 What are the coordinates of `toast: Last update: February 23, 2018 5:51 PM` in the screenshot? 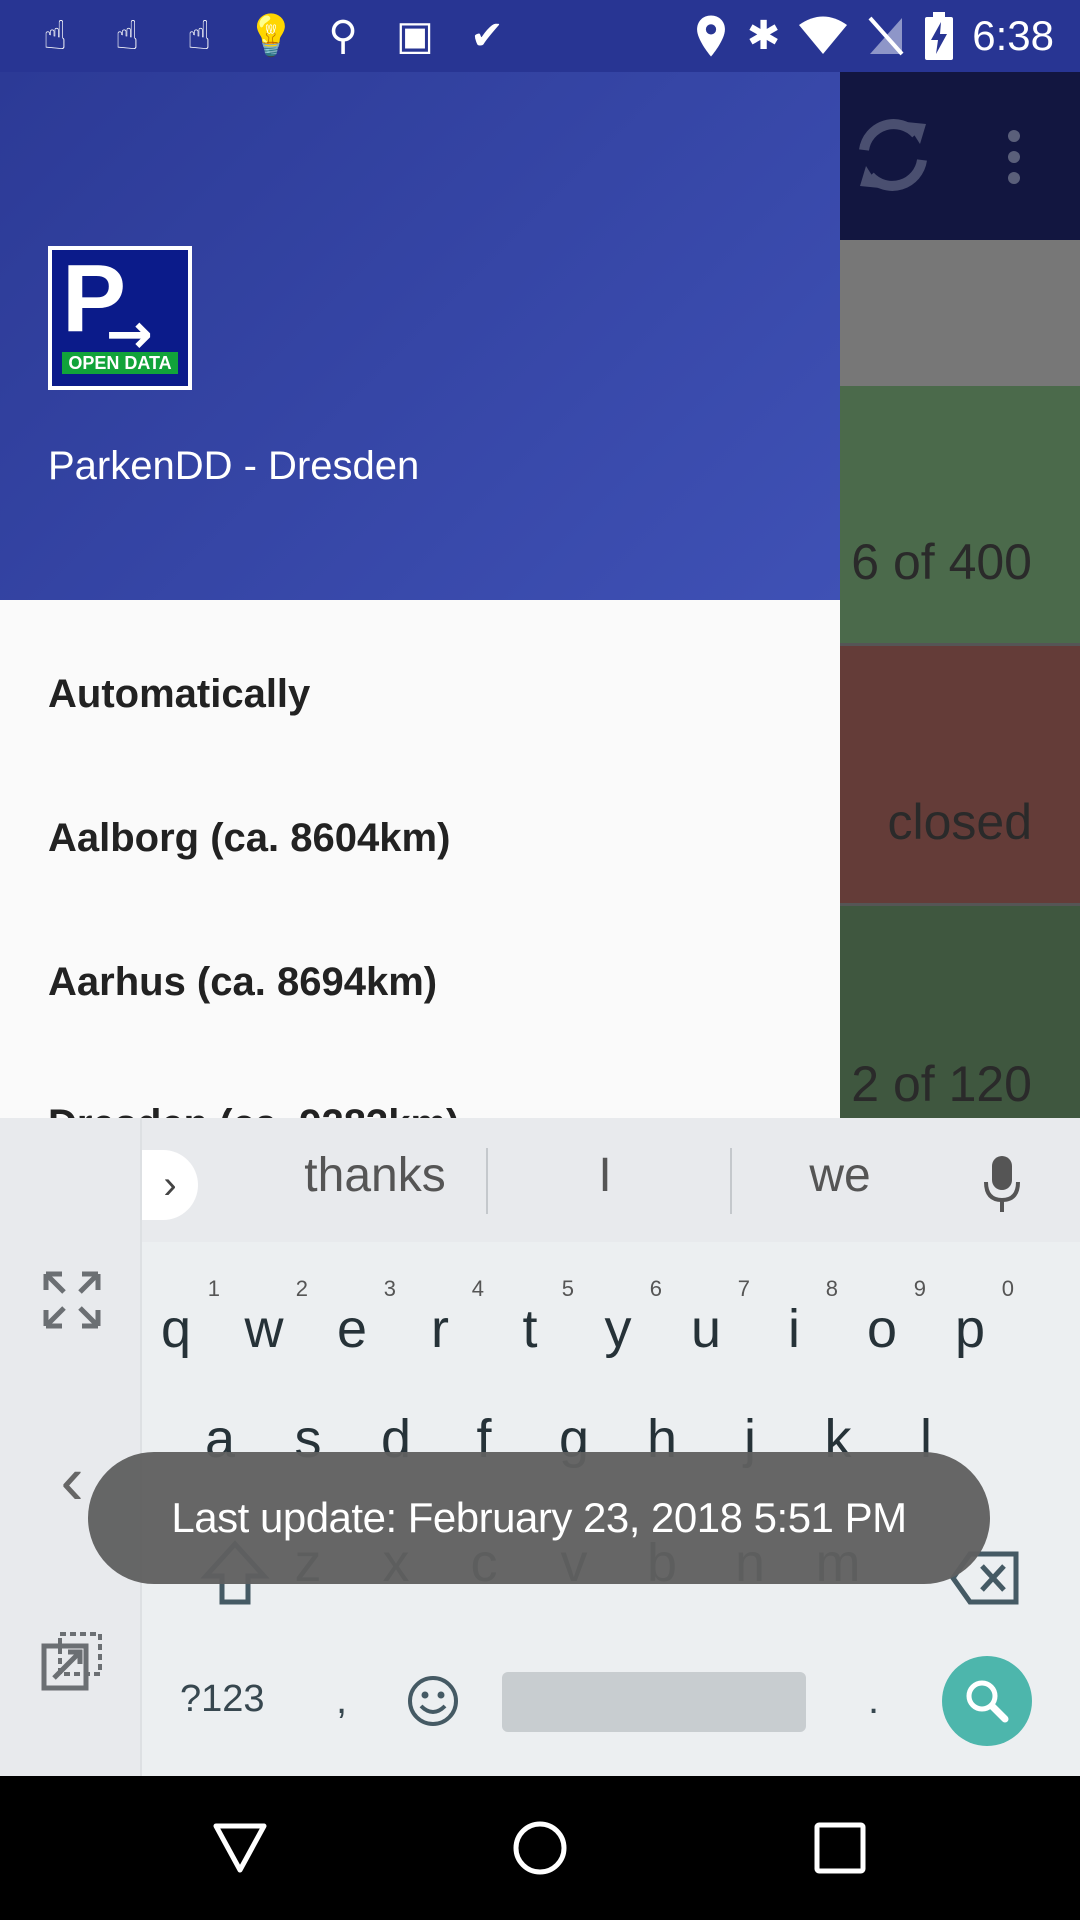 It's located at (539, 1518).